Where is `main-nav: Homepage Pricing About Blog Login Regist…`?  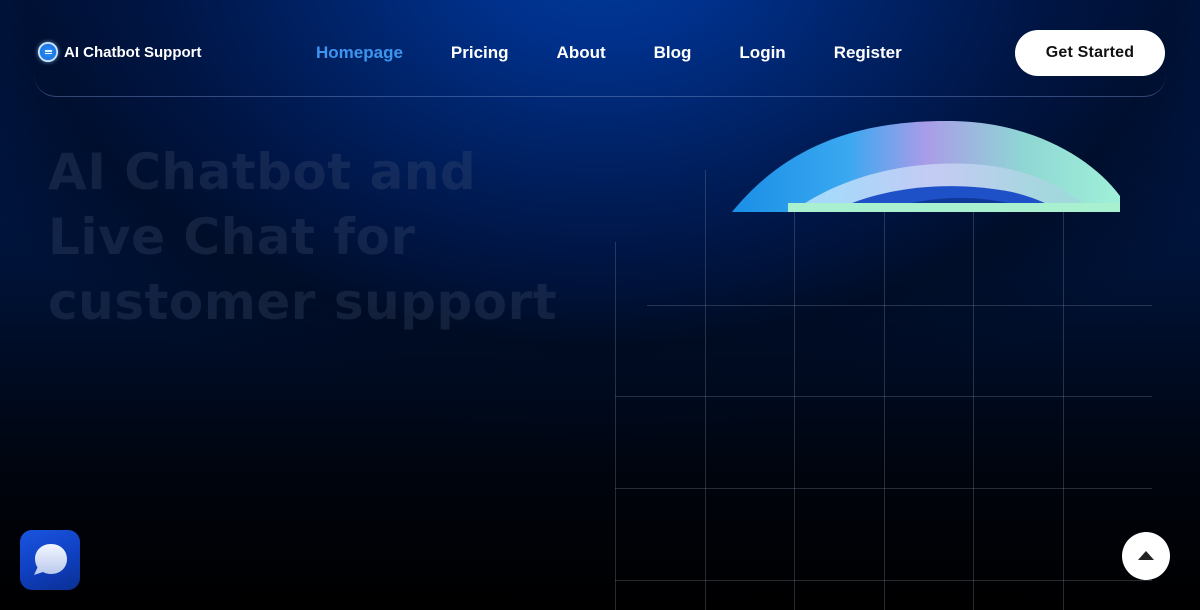 main-nav: Homepage Pricing About Blog Login Regist… is located at coordinates (609, 53).